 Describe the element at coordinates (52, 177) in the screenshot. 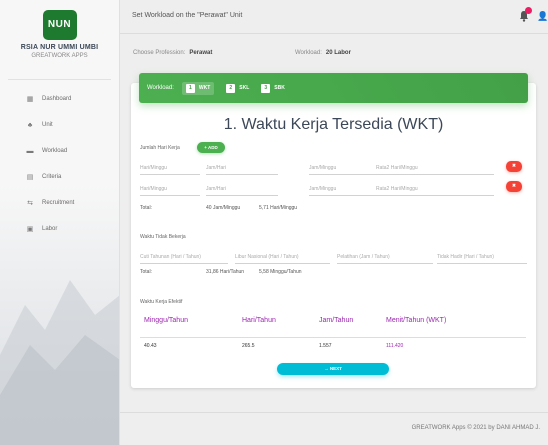

I see `sidebar-item-label: Criteria` at that location.